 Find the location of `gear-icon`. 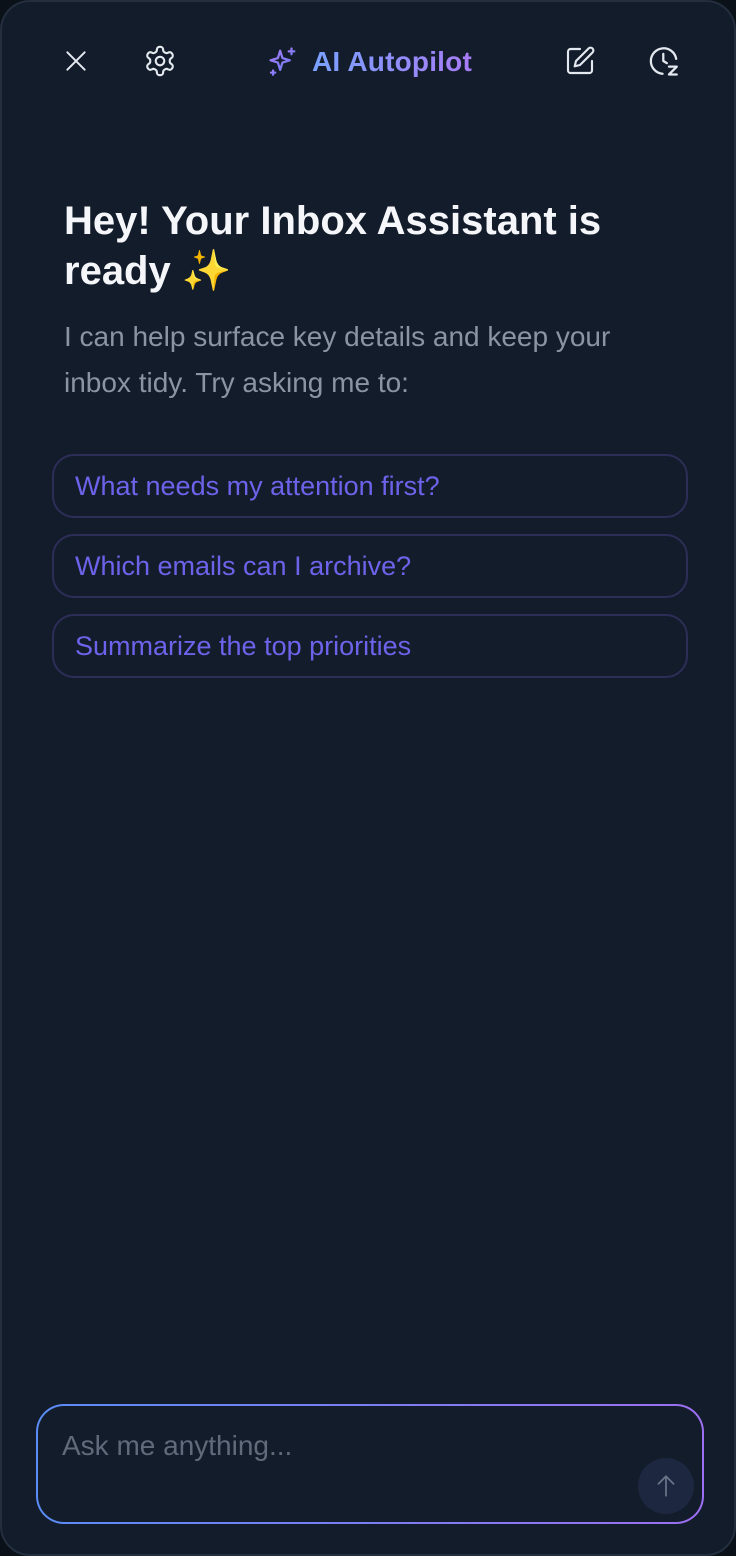

gear-icon is located at coordinates (160, 61).